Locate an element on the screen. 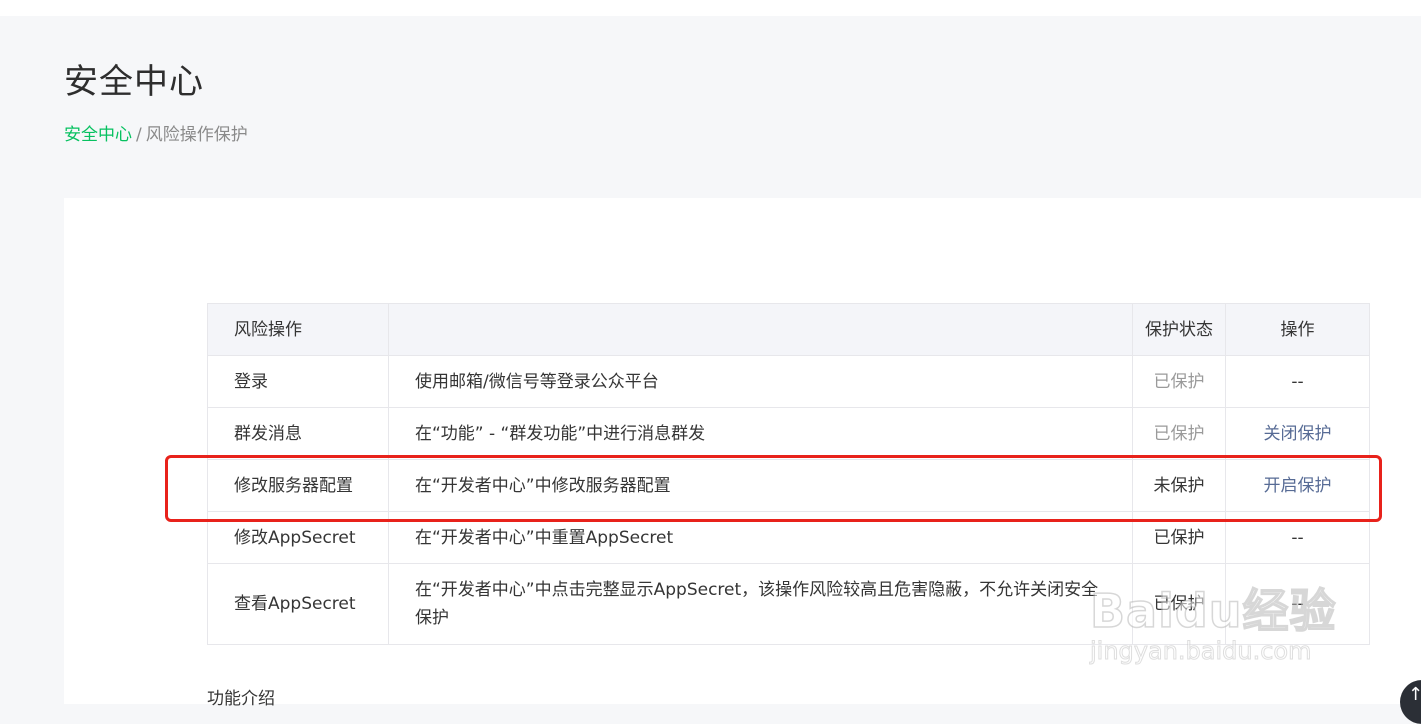  table-row: 修改服务器配置 在“开发者中心”中修改服务器配置 未保护 开启保护 is located at coordinates (788, 485).